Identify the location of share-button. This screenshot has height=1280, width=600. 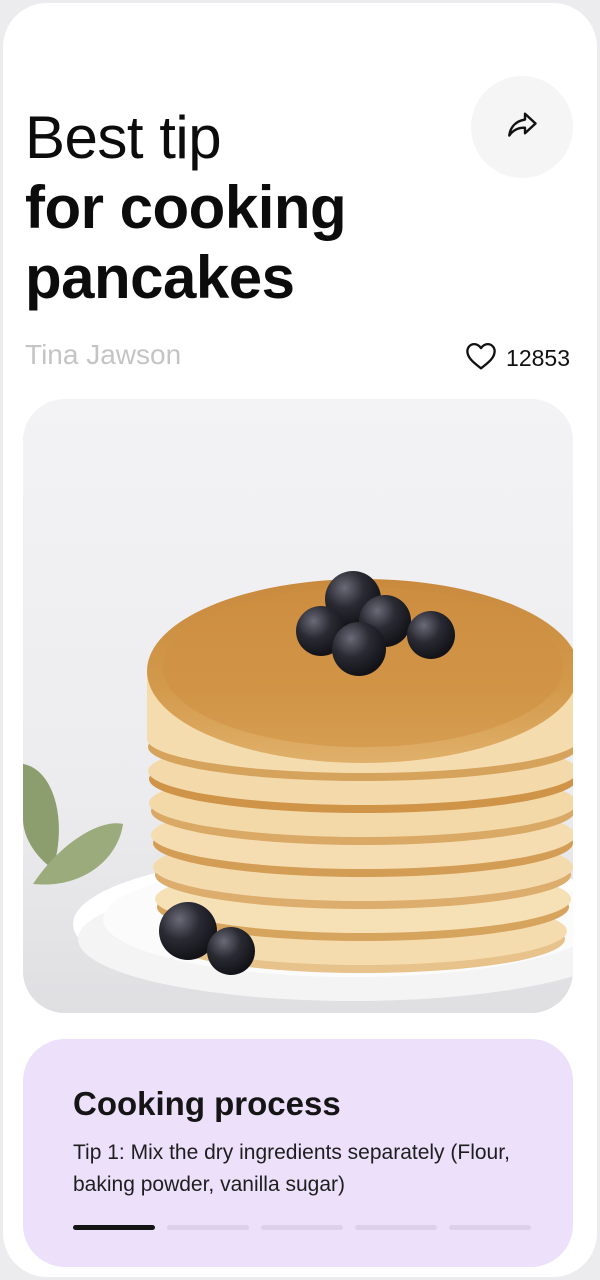
(522, 127).